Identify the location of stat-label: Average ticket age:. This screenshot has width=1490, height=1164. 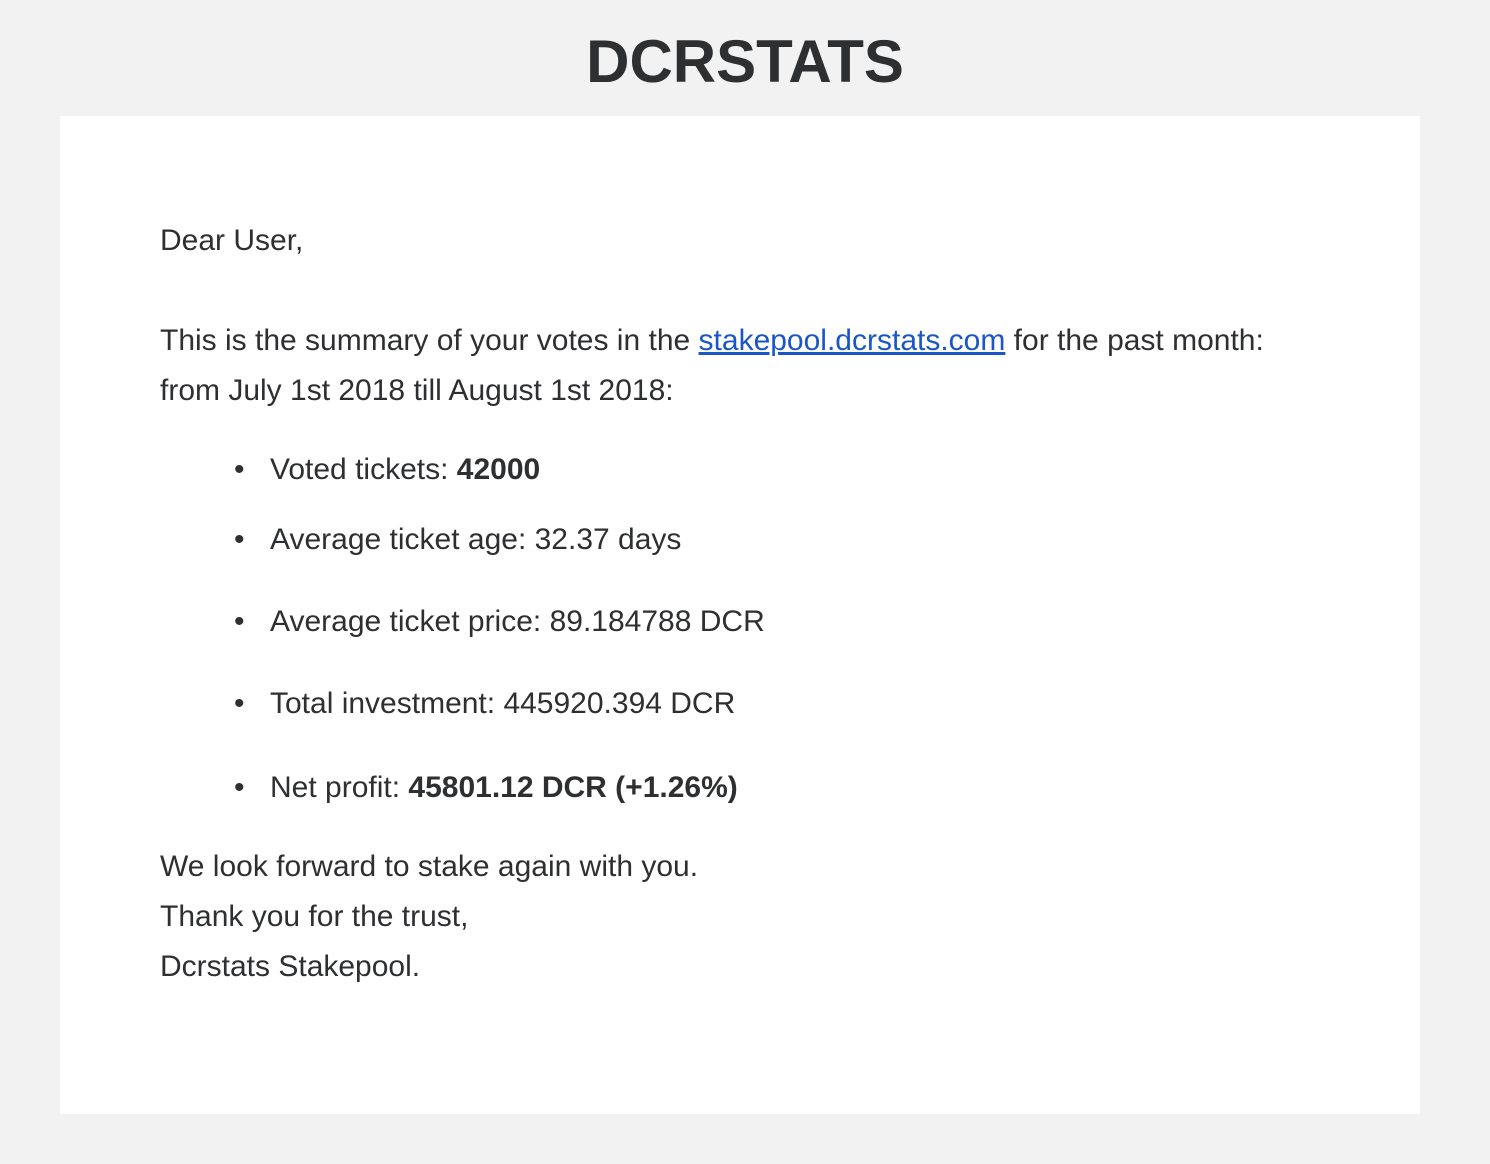
(402, 539).